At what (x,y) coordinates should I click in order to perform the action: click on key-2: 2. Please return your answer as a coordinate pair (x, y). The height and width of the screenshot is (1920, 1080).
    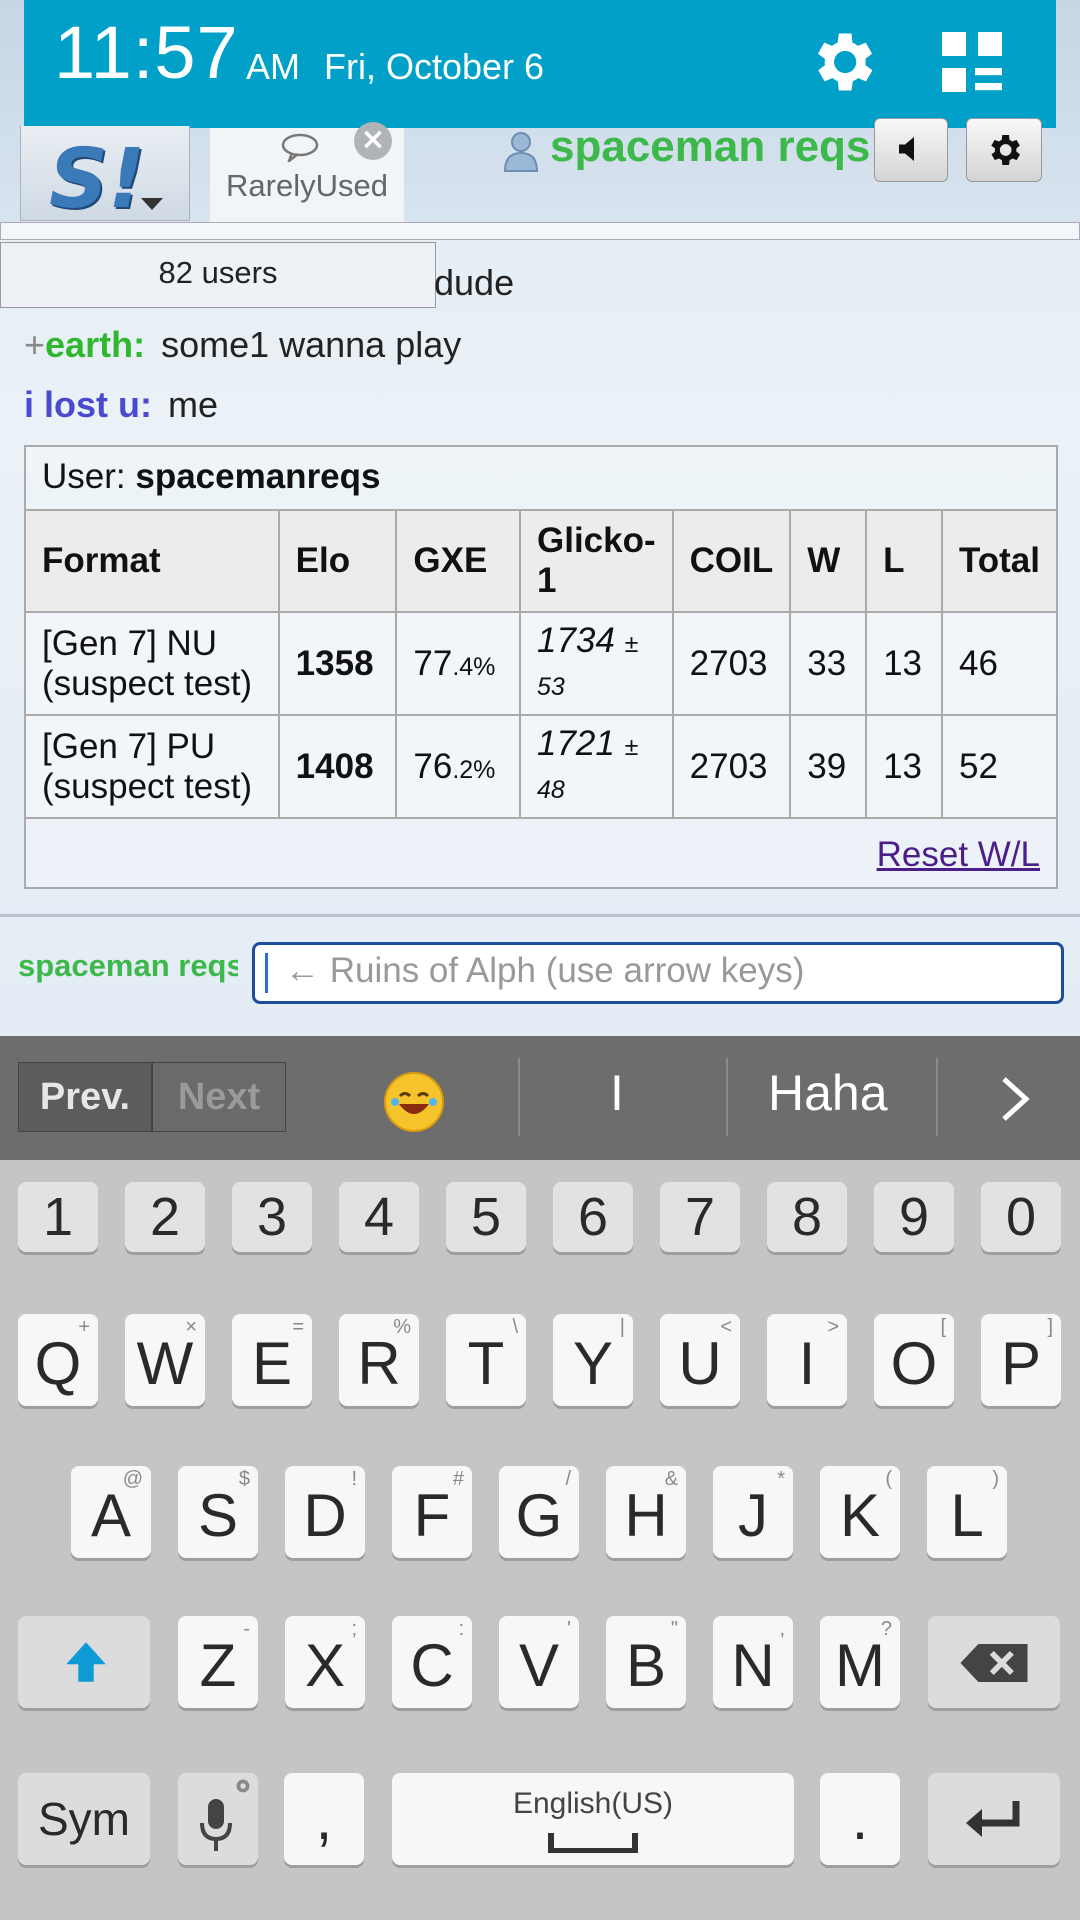
    Looking at the image, I should click on (165, 1217).